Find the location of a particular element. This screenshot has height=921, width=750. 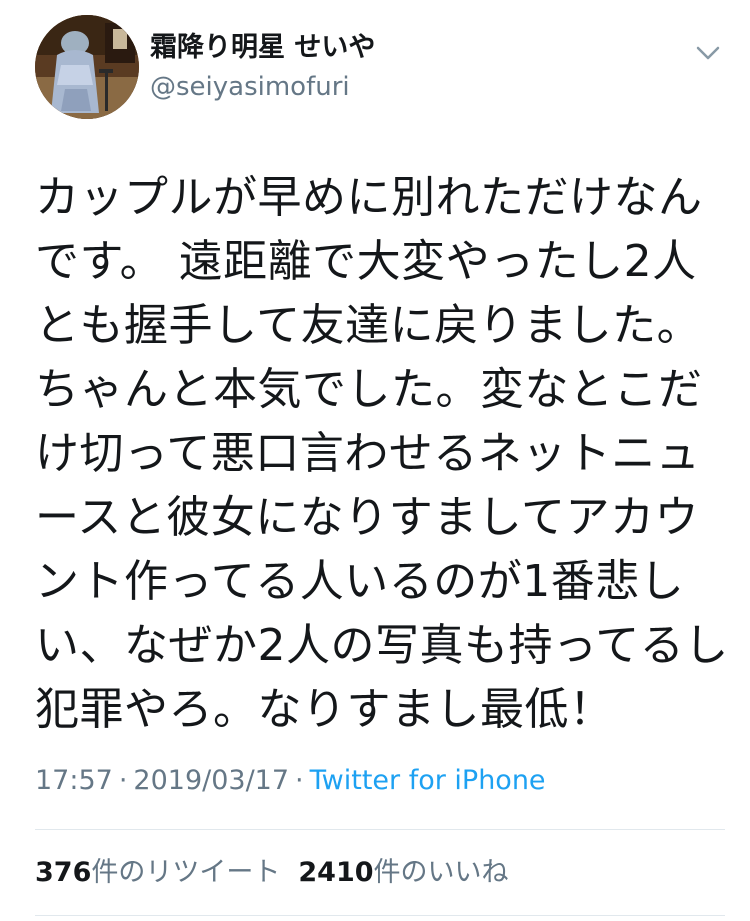

chevron-down-icon is located at coordinates (708, 53).